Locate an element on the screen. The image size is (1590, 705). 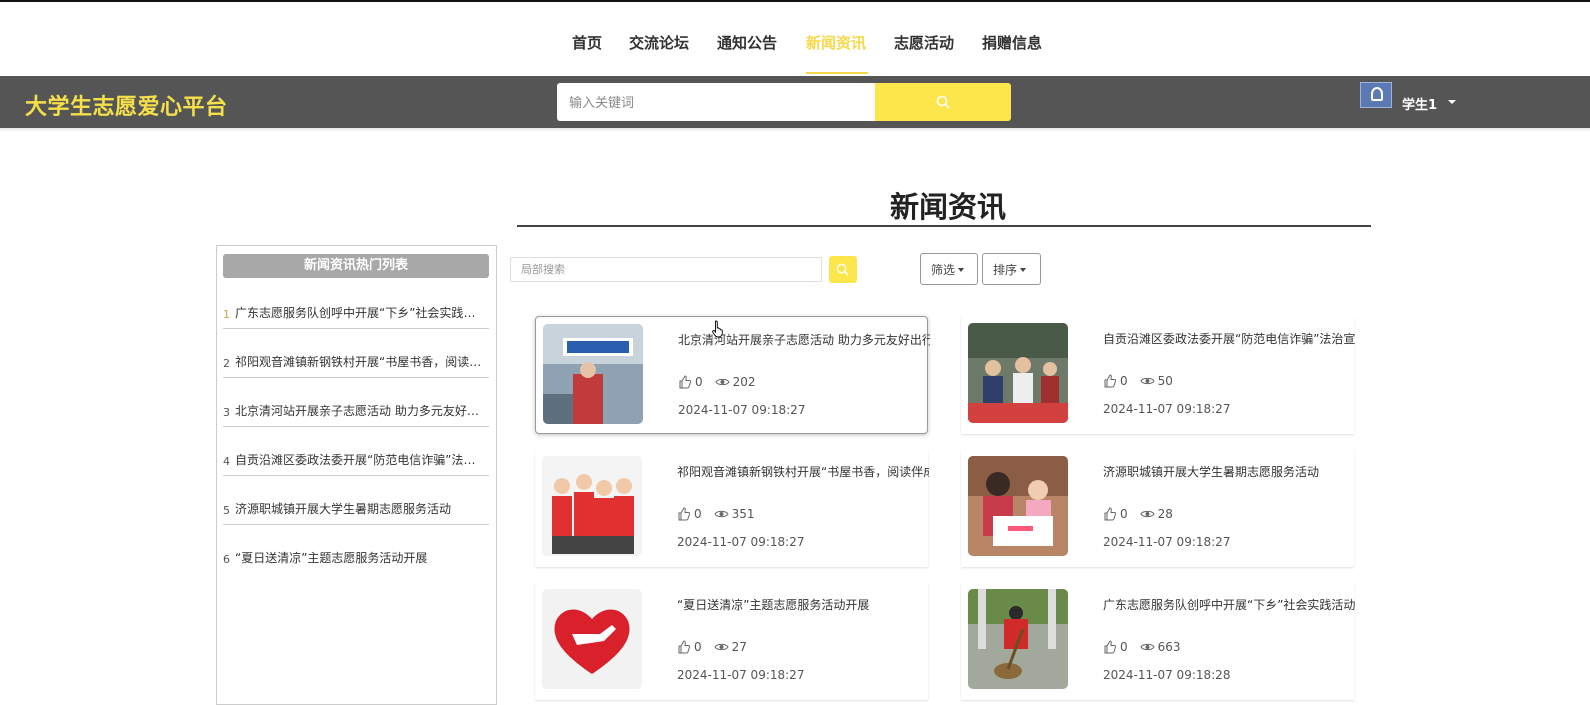
nav-active-underline is located at coordinates (837, 73).